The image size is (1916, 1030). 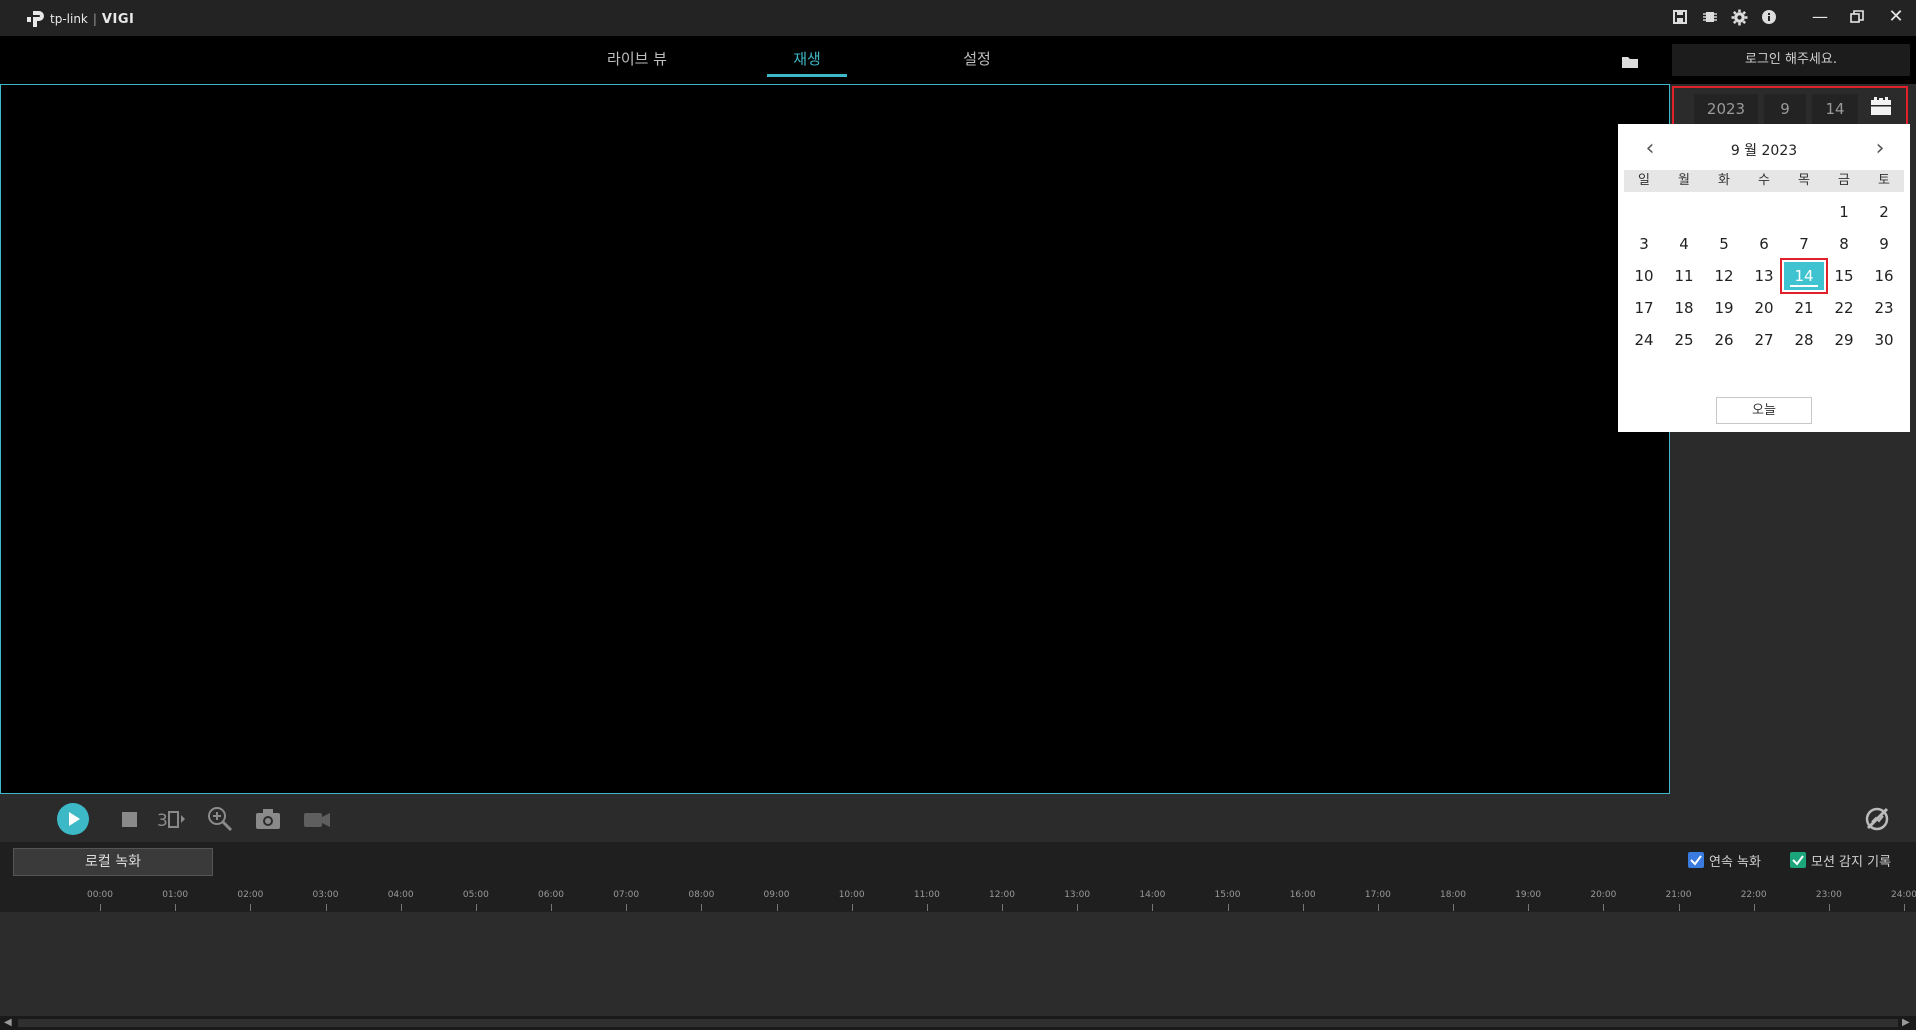 I want to click on calendar-day: 30, so click(x=1884, y=340).